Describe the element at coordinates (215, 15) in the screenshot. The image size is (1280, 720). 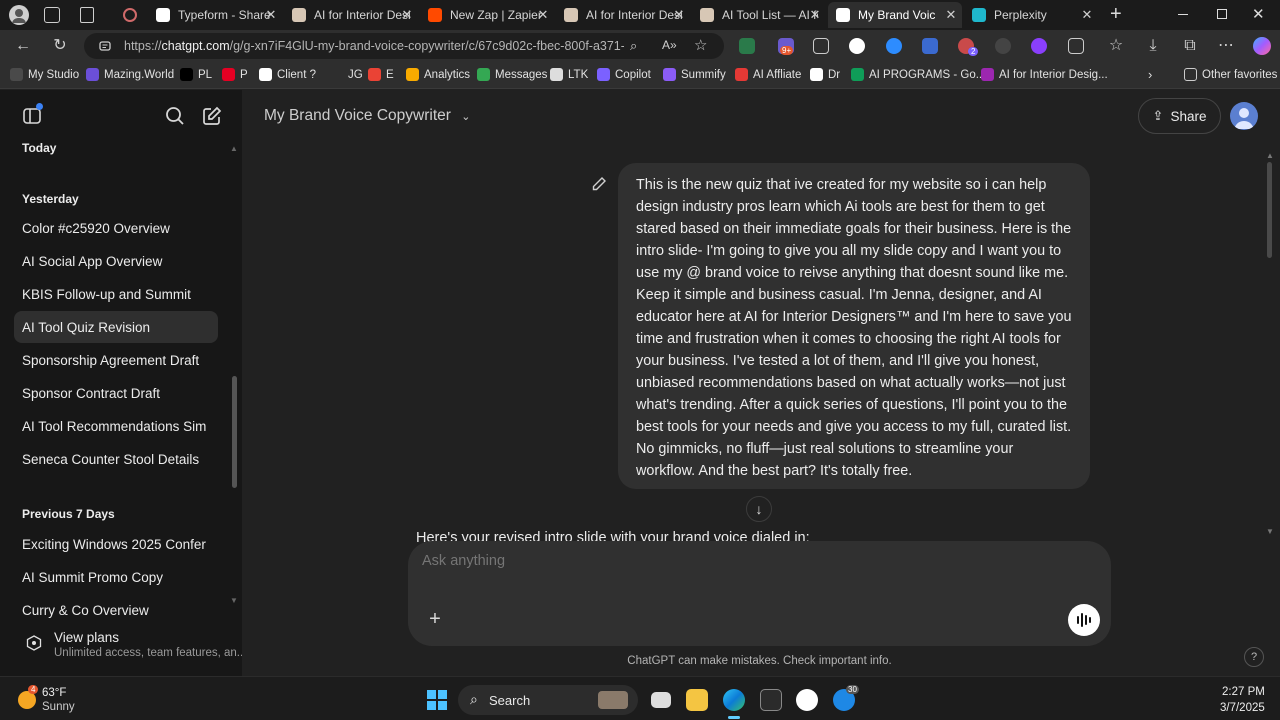
I see `browser-tab: Typeform - Share ✕` at that location.